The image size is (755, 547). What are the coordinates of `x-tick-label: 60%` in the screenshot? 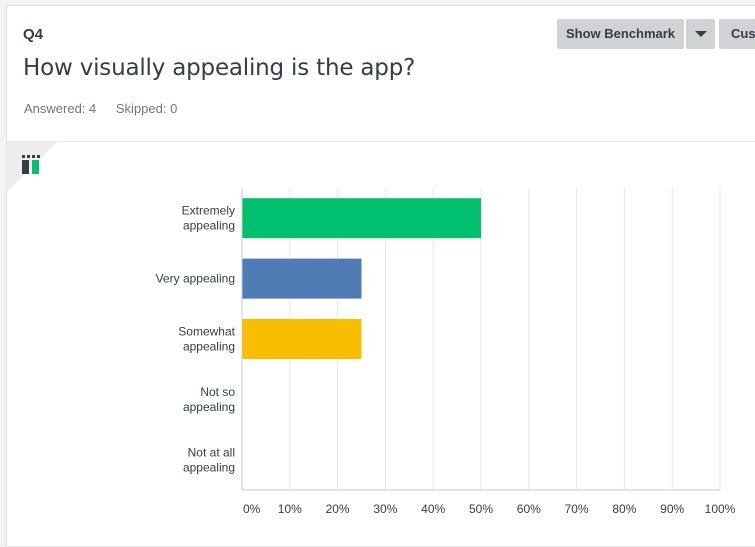 It's located at (529, 509).